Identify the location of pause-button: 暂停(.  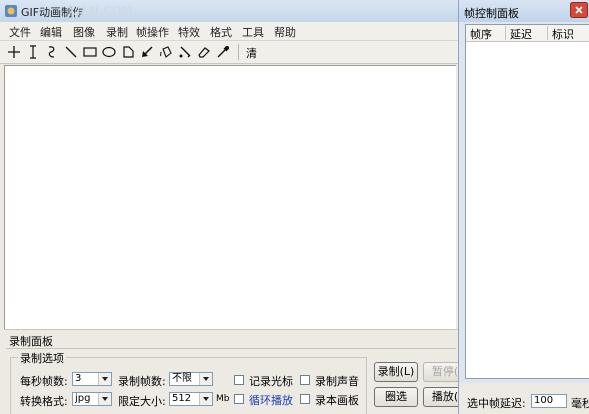
(440, 372).